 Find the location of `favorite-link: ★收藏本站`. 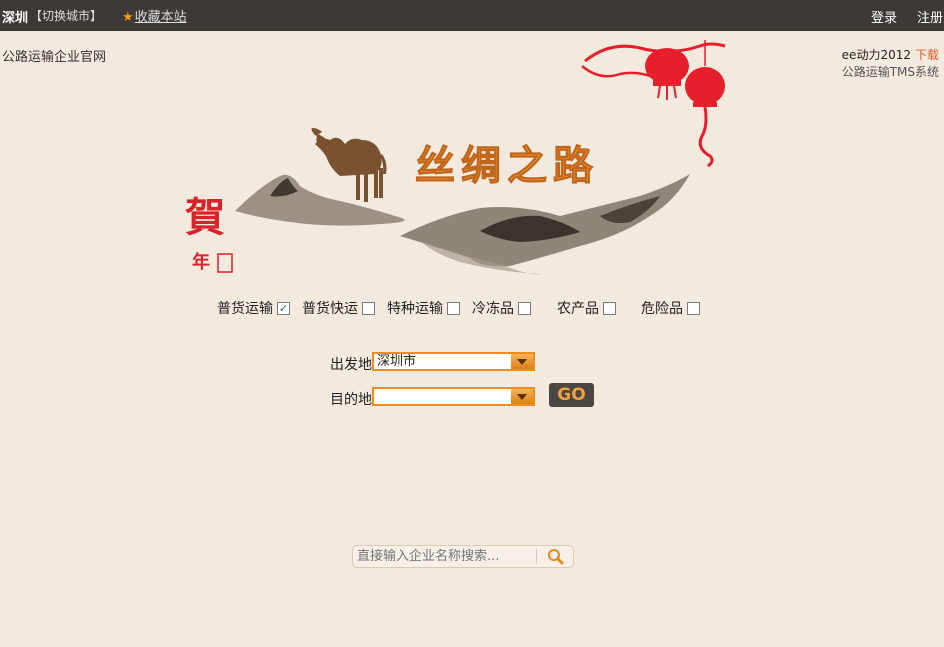

favorite-link: ★收藏本站 is located at coordinates (154, 15).